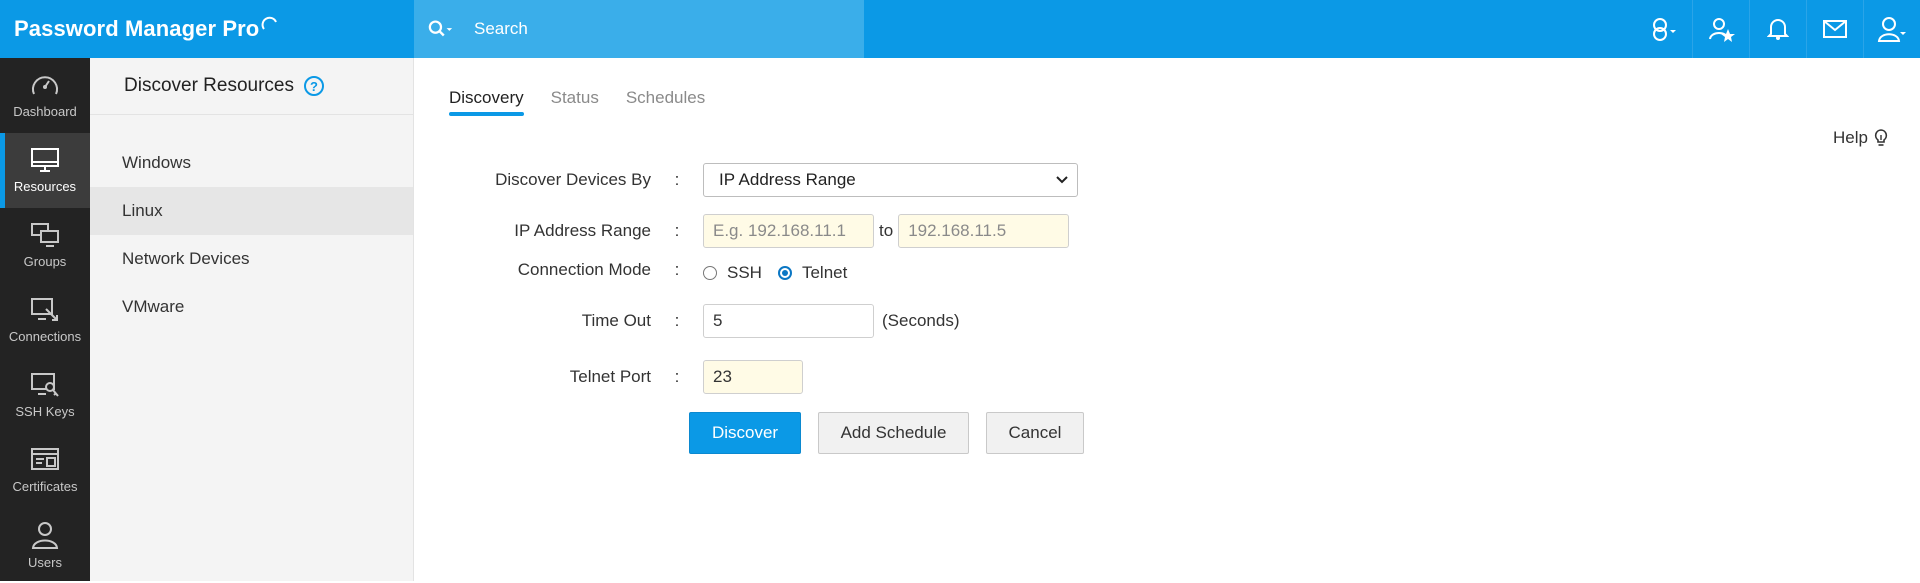  Describe the element at coordinates (677, 230) in the screenshot. I see `ip-range-colon: :` at that location.